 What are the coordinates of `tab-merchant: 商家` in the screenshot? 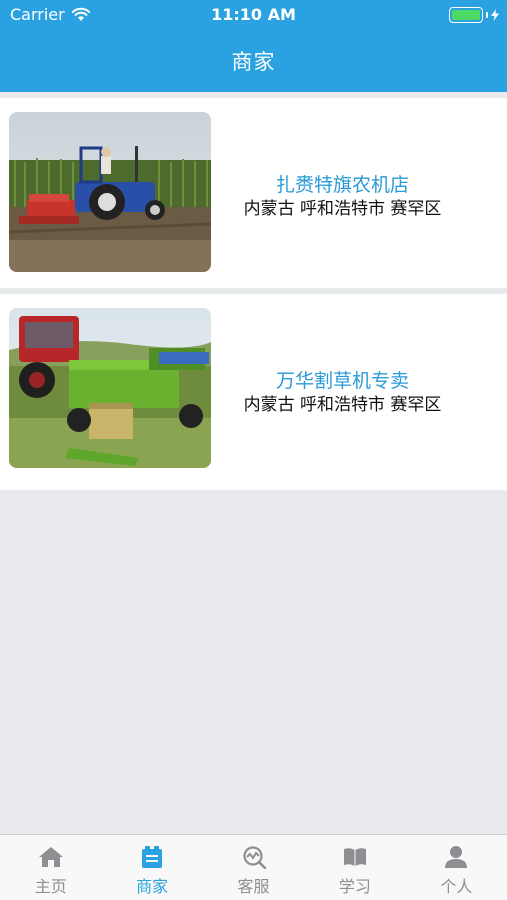 It's located at (151, 867).